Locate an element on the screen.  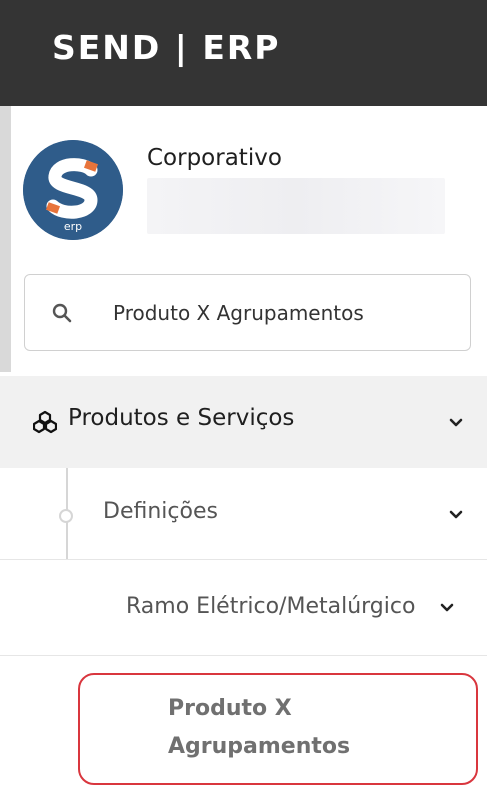
search-input is located at coordinates (283, 313).